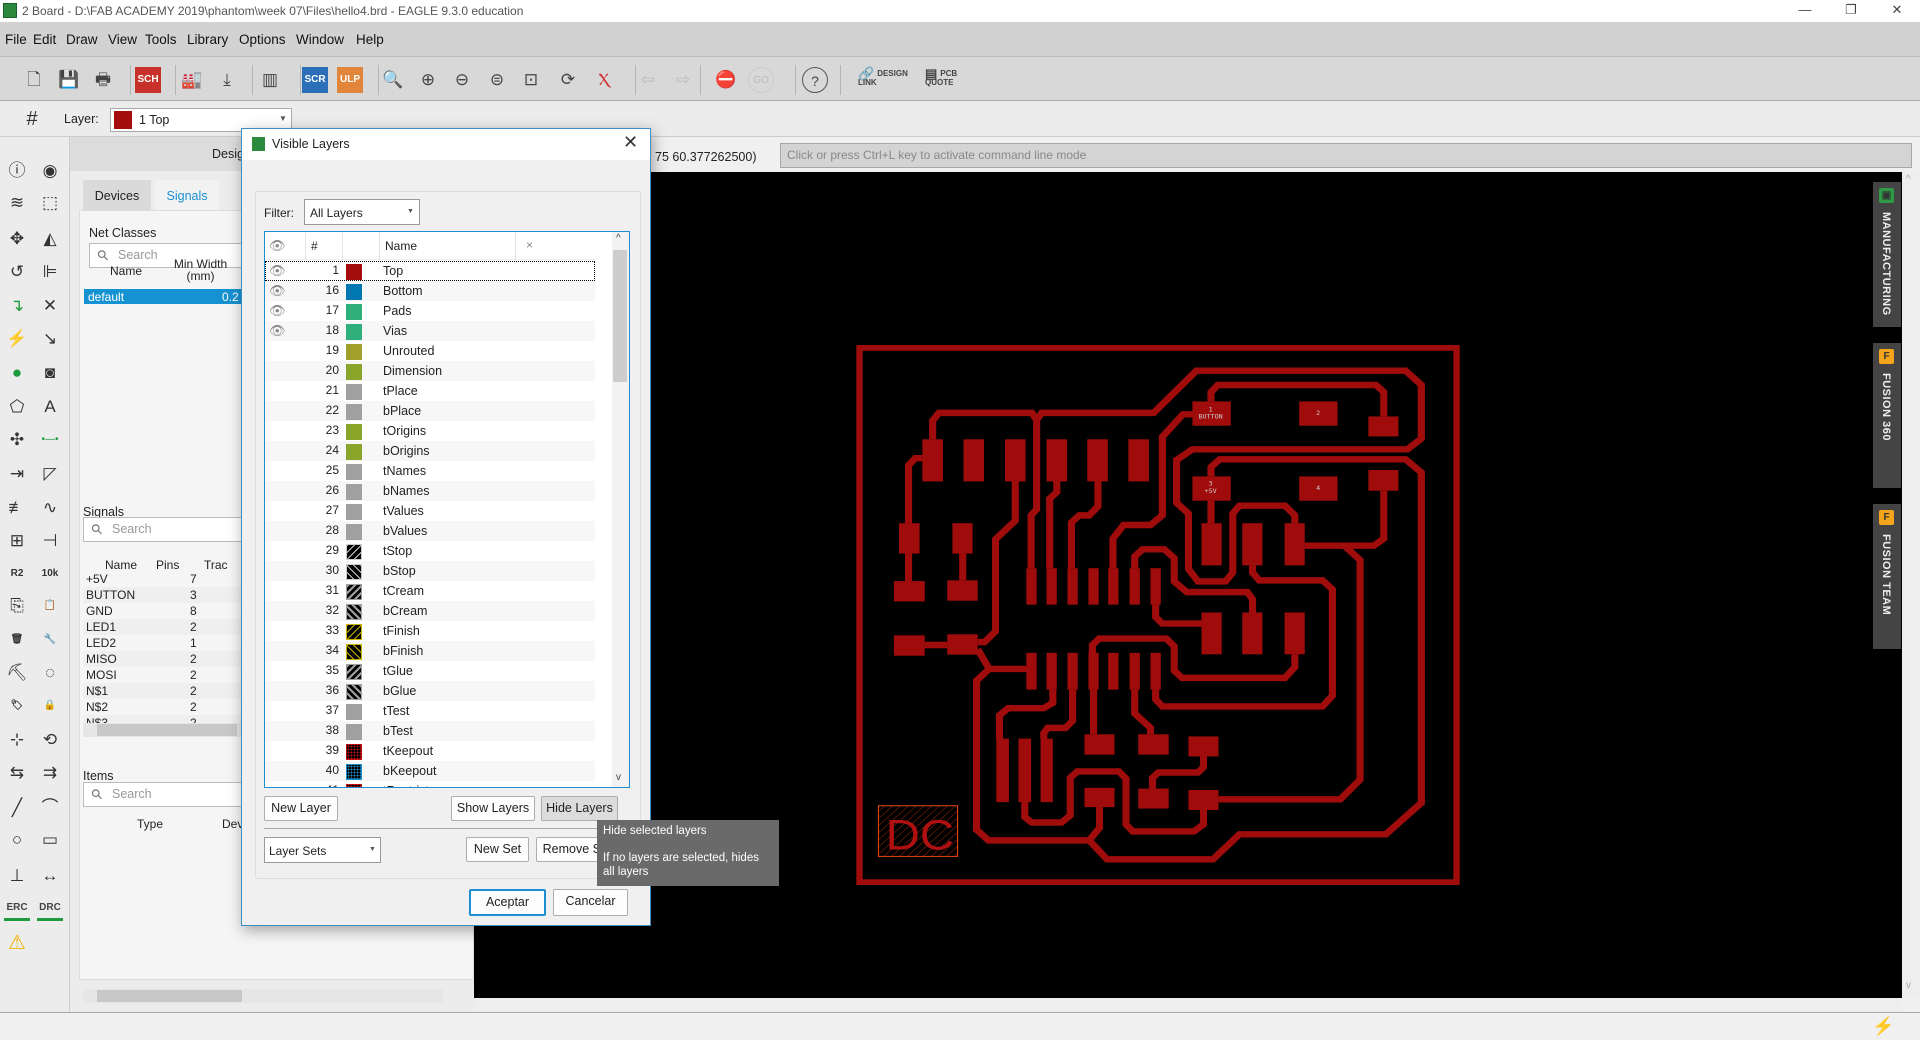 The height and width of the screenshot is (1040, 1920). What do you see at coordinates (50, 840) in the screenshot?
I see `rectangle-icon: ▭` at bounding box center [50, 840].